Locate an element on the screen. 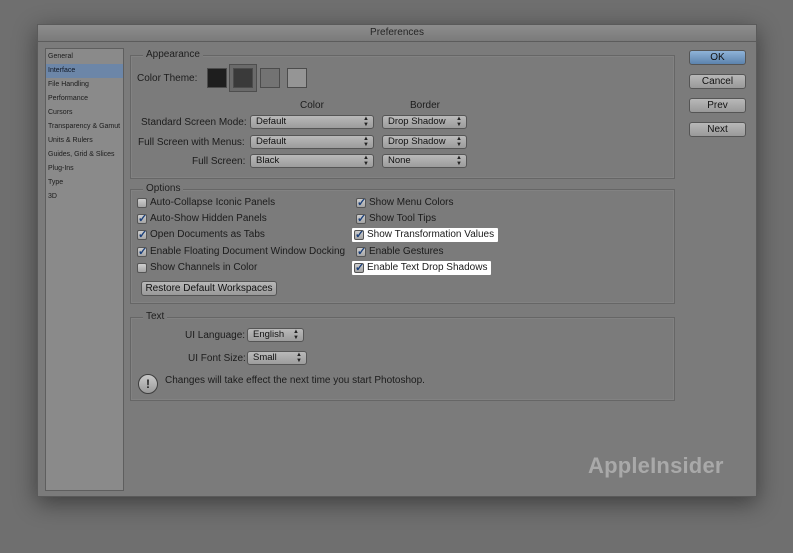 The image size is (793, 553). transformation-values-checkbox is located at coordinates (359, 234).